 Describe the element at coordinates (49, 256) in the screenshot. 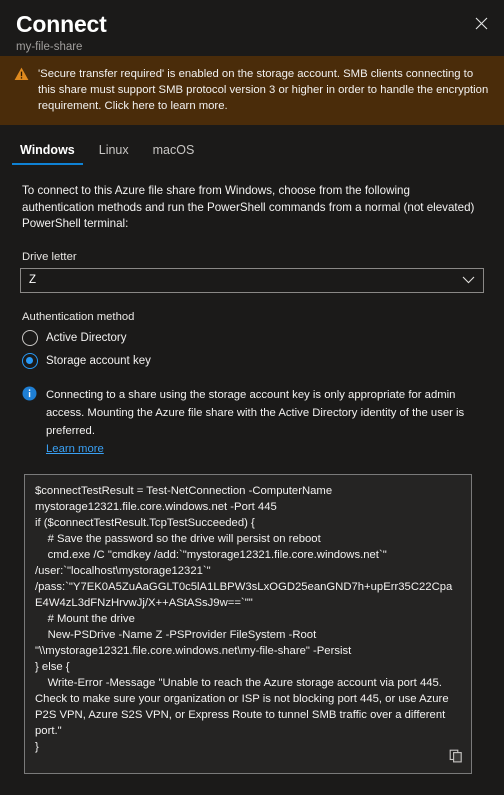

I see `drive-letter-label: Drive letter` at that location.